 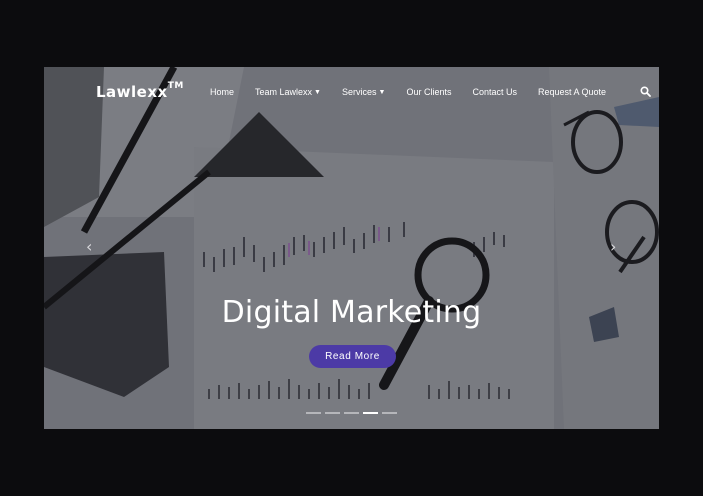 I want to click on nav-item-label: Home, so click(x=222, y=92).